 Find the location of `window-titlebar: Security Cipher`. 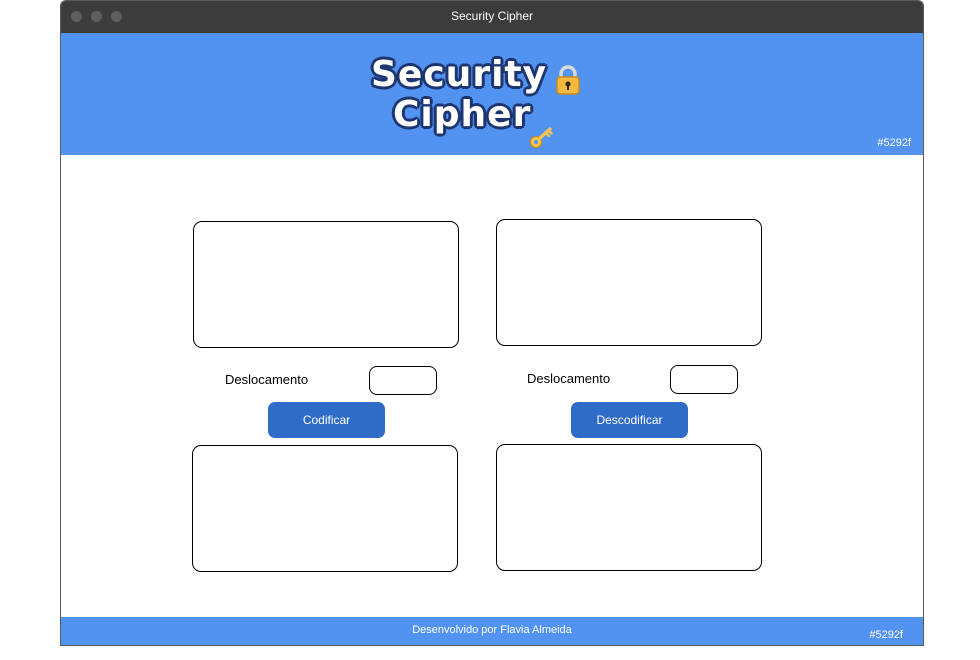

window-titlebar: Security Cipher is located at coordinates (492, 17).